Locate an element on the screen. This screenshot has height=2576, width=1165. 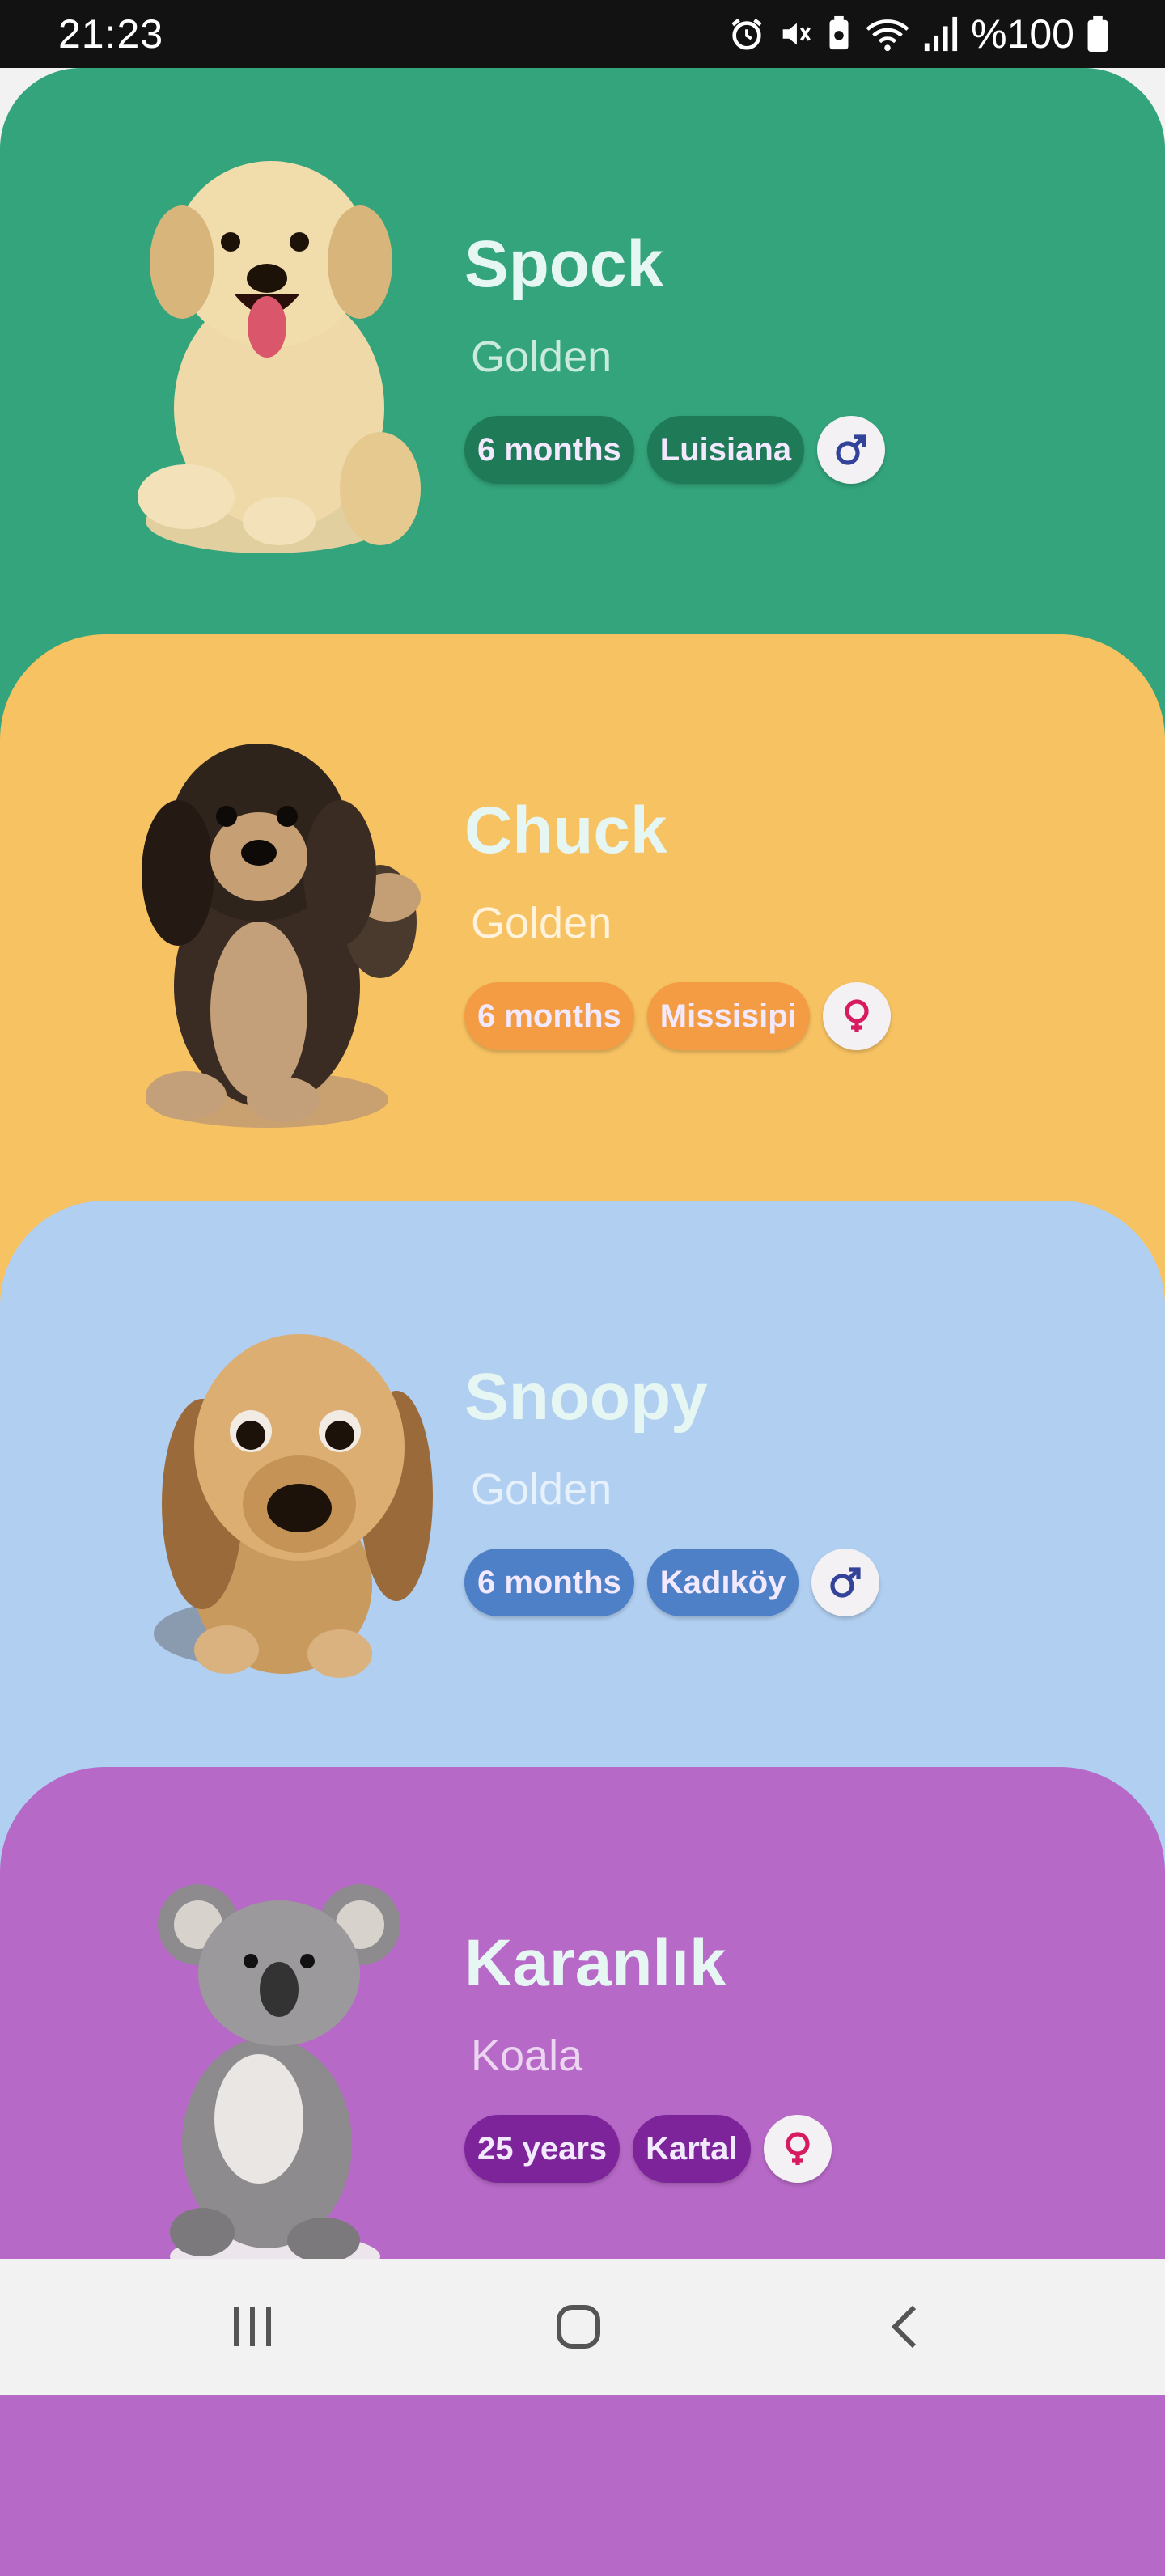
battery-icon is located at coordinates (1098, 34).